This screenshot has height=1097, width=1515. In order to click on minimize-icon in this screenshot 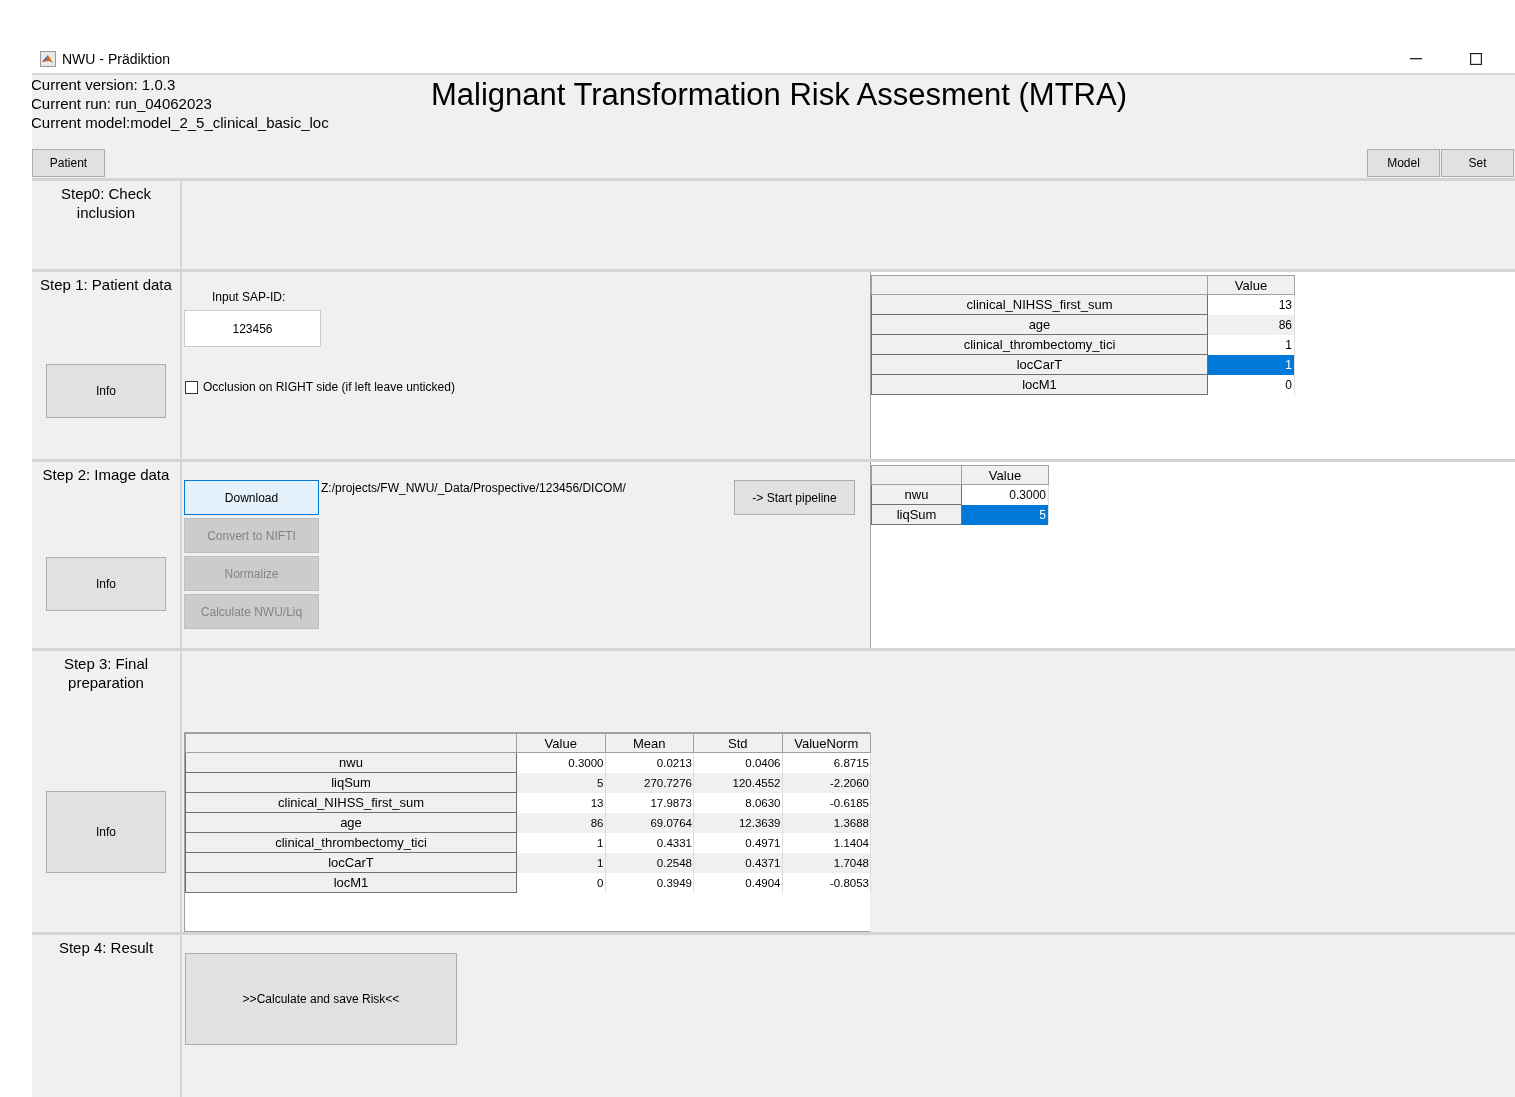, I will do `click(1416, 59)`.